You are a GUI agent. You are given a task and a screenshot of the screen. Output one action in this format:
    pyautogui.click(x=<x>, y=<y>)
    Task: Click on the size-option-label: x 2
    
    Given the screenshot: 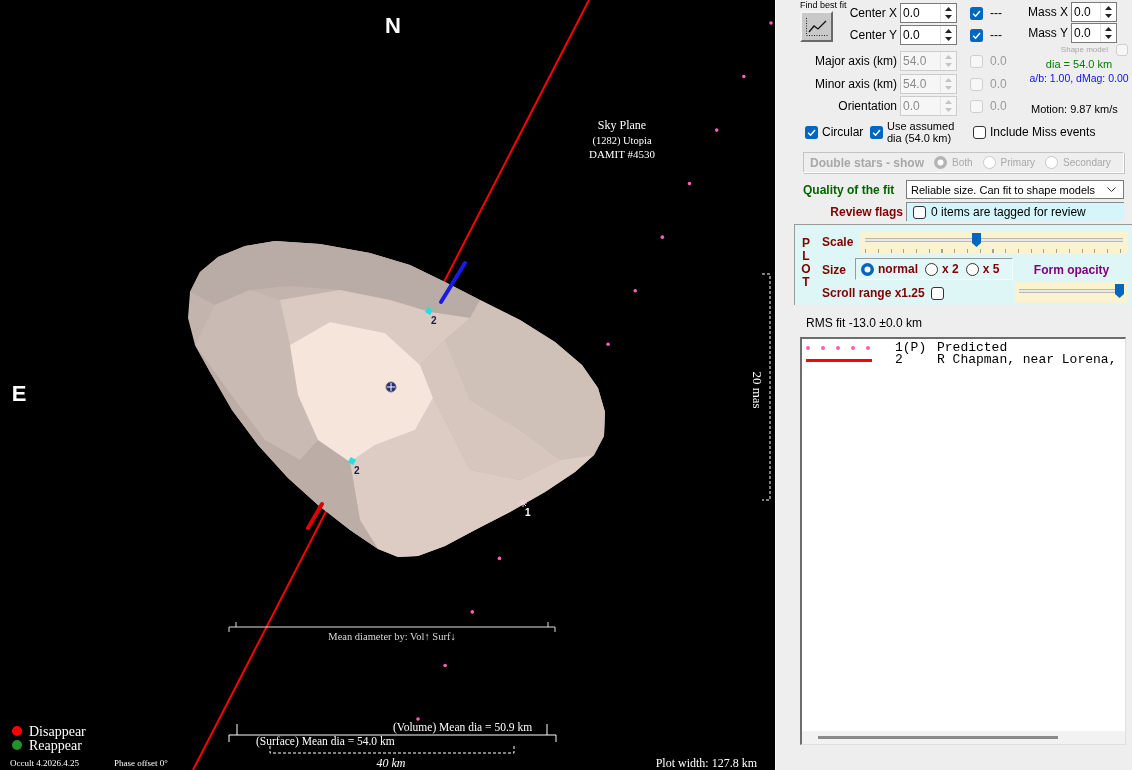 What is the action you would take?
    pyautogui.click(x=950, y=269)
    